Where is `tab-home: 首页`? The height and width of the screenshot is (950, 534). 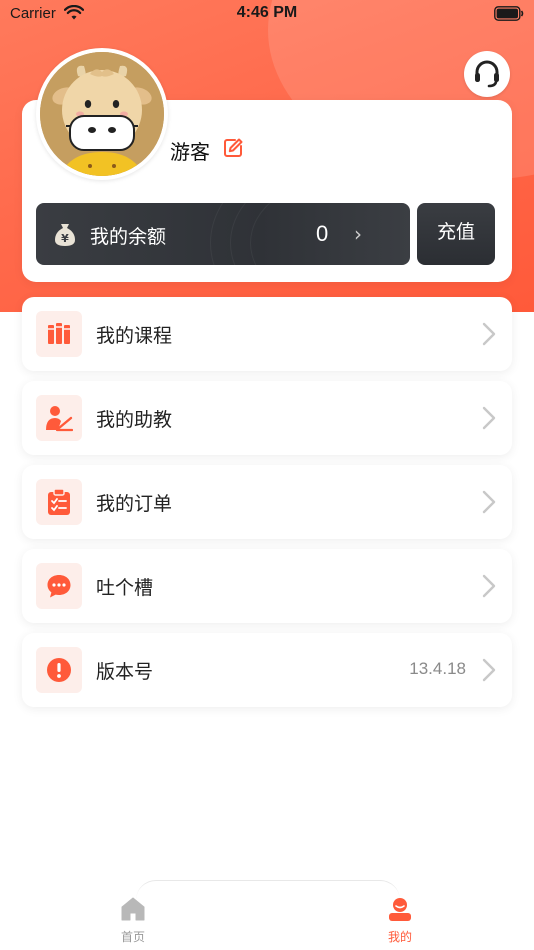
tab-home: 首页 is located at coordinates (133, 920).